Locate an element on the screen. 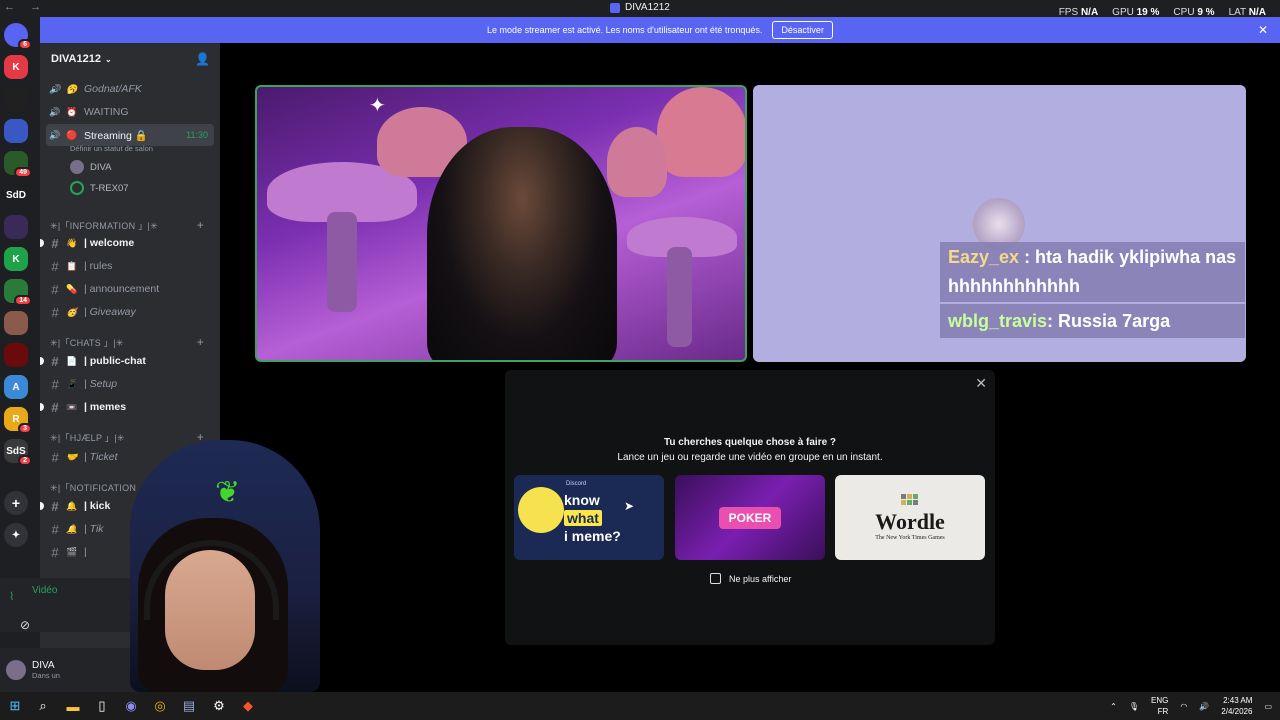 The height and width of the screenshot is (720, 1280). category-chats: ✳|「CHATS 」|✳ + is located at coordinates (130, 342).